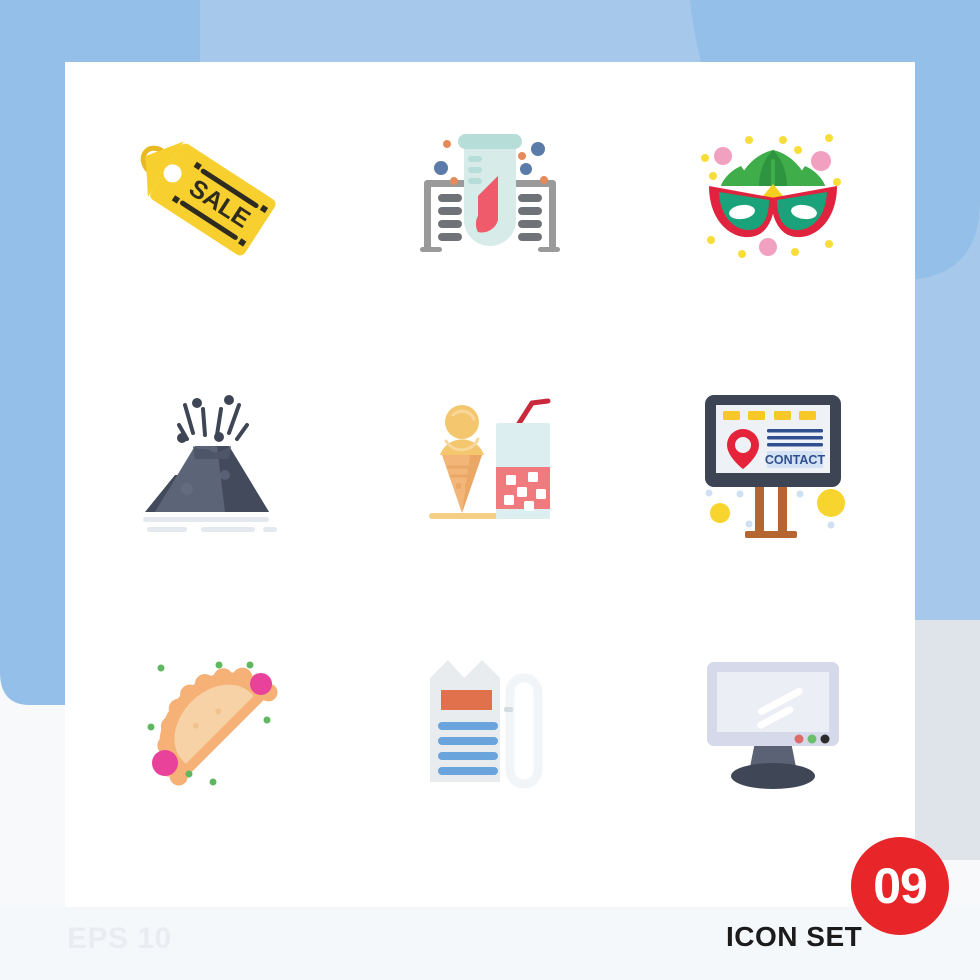 The width and height of the screenshot is (980, 980). I want to click on monitor-icon, so click(773, 726).